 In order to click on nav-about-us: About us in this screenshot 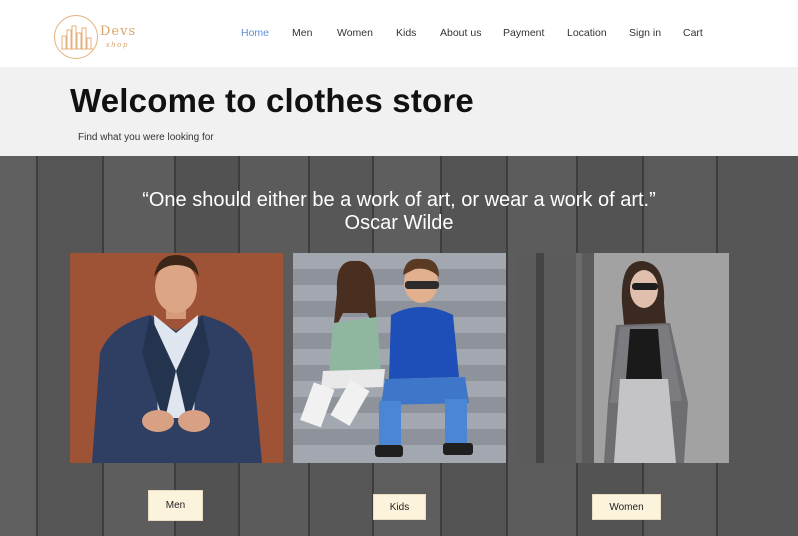, I will do `click(460, 33)`.